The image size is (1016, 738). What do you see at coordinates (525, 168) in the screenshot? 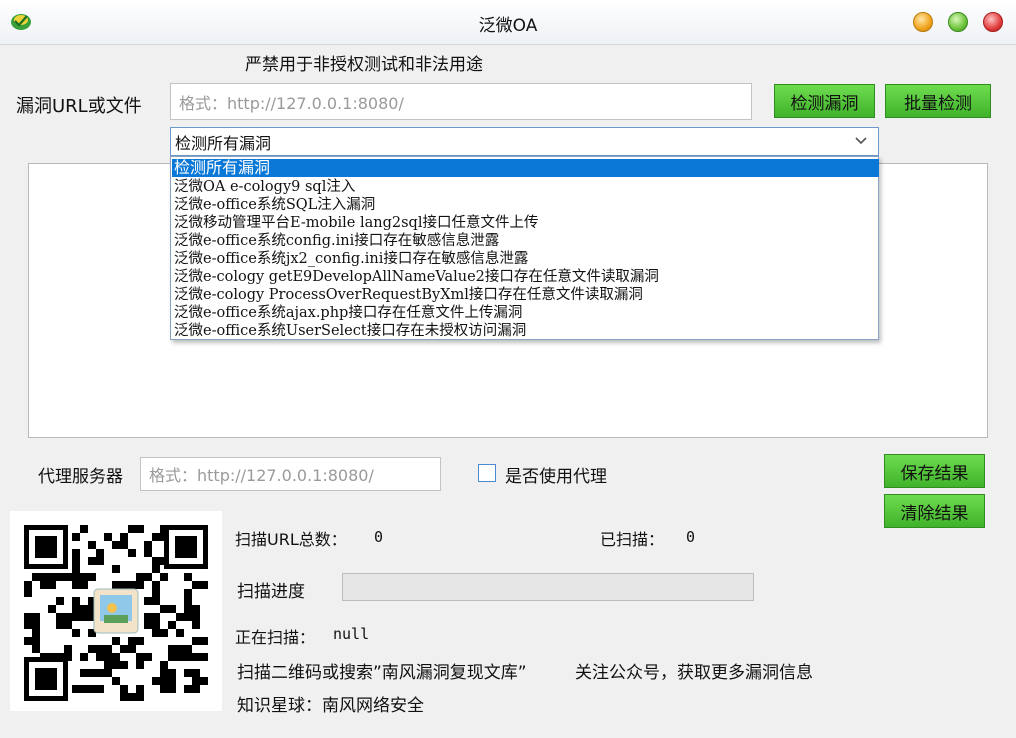
I see `dropdown-option: 检测所有漏洞` at bounding box center [525, 168].